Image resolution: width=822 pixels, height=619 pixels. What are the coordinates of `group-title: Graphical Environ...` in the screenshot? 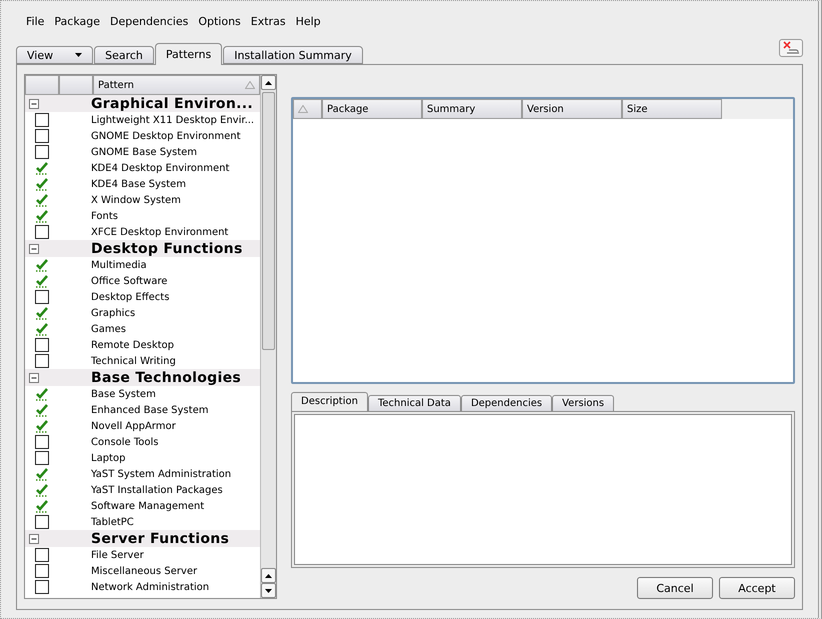 It's located at (172, 104).